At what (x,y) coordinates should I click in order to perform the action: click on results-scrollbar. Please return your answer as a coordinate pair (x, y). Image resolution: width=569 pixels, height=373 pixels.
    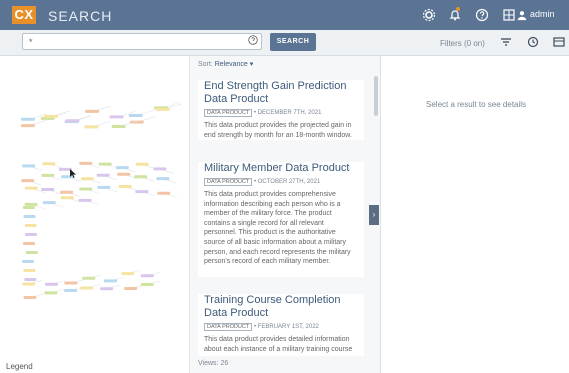
    Looking at the image, I should click on (376, 96).